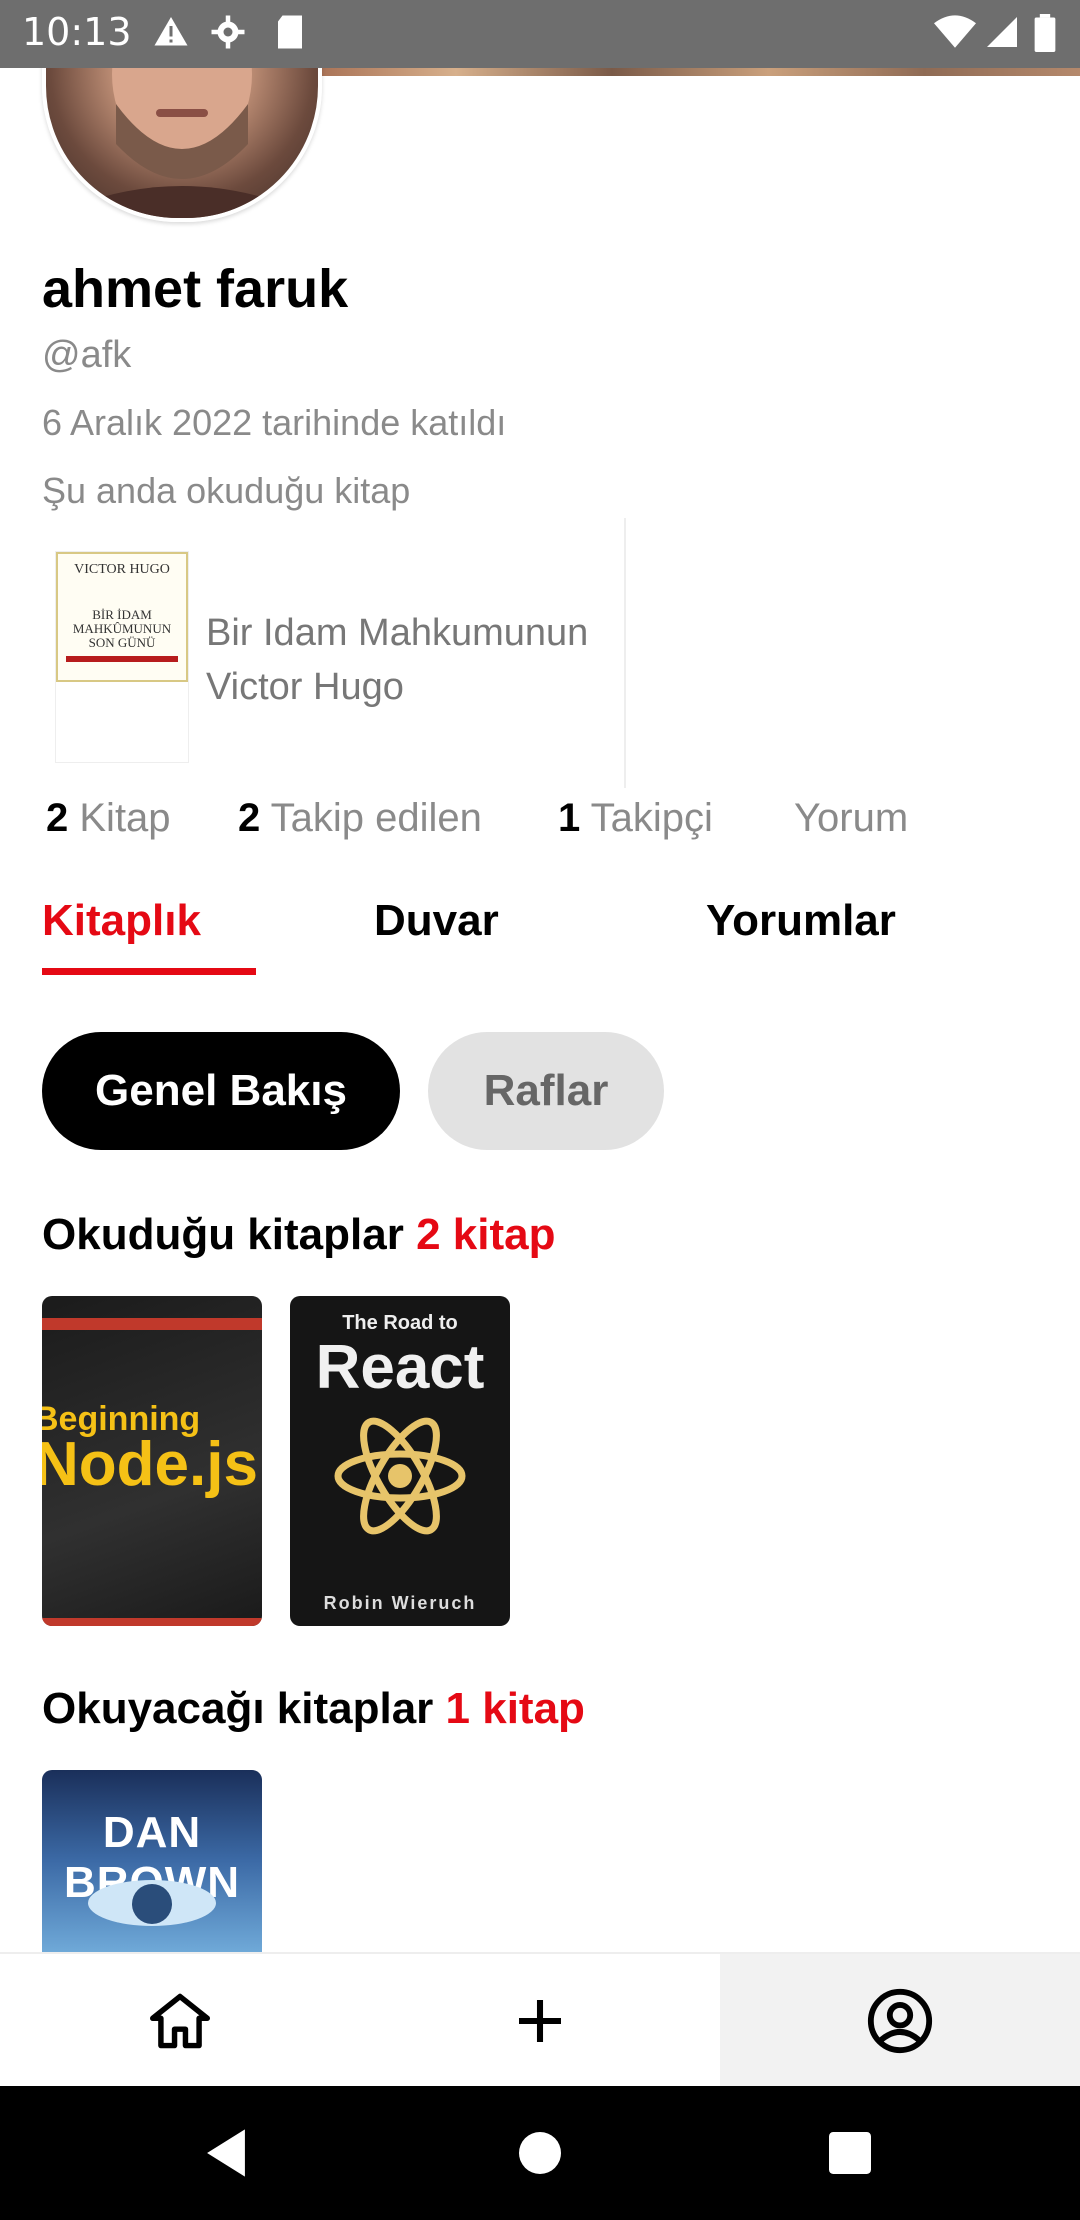 This screenshot has width=1080, height=2220. Describe the element at coordinates (122, 657) in the screenshot. I see `current-book-cover: VICTOR HUGO BİR İDAM MAHKÛMUNUN SON GÜNÜ` at that location.